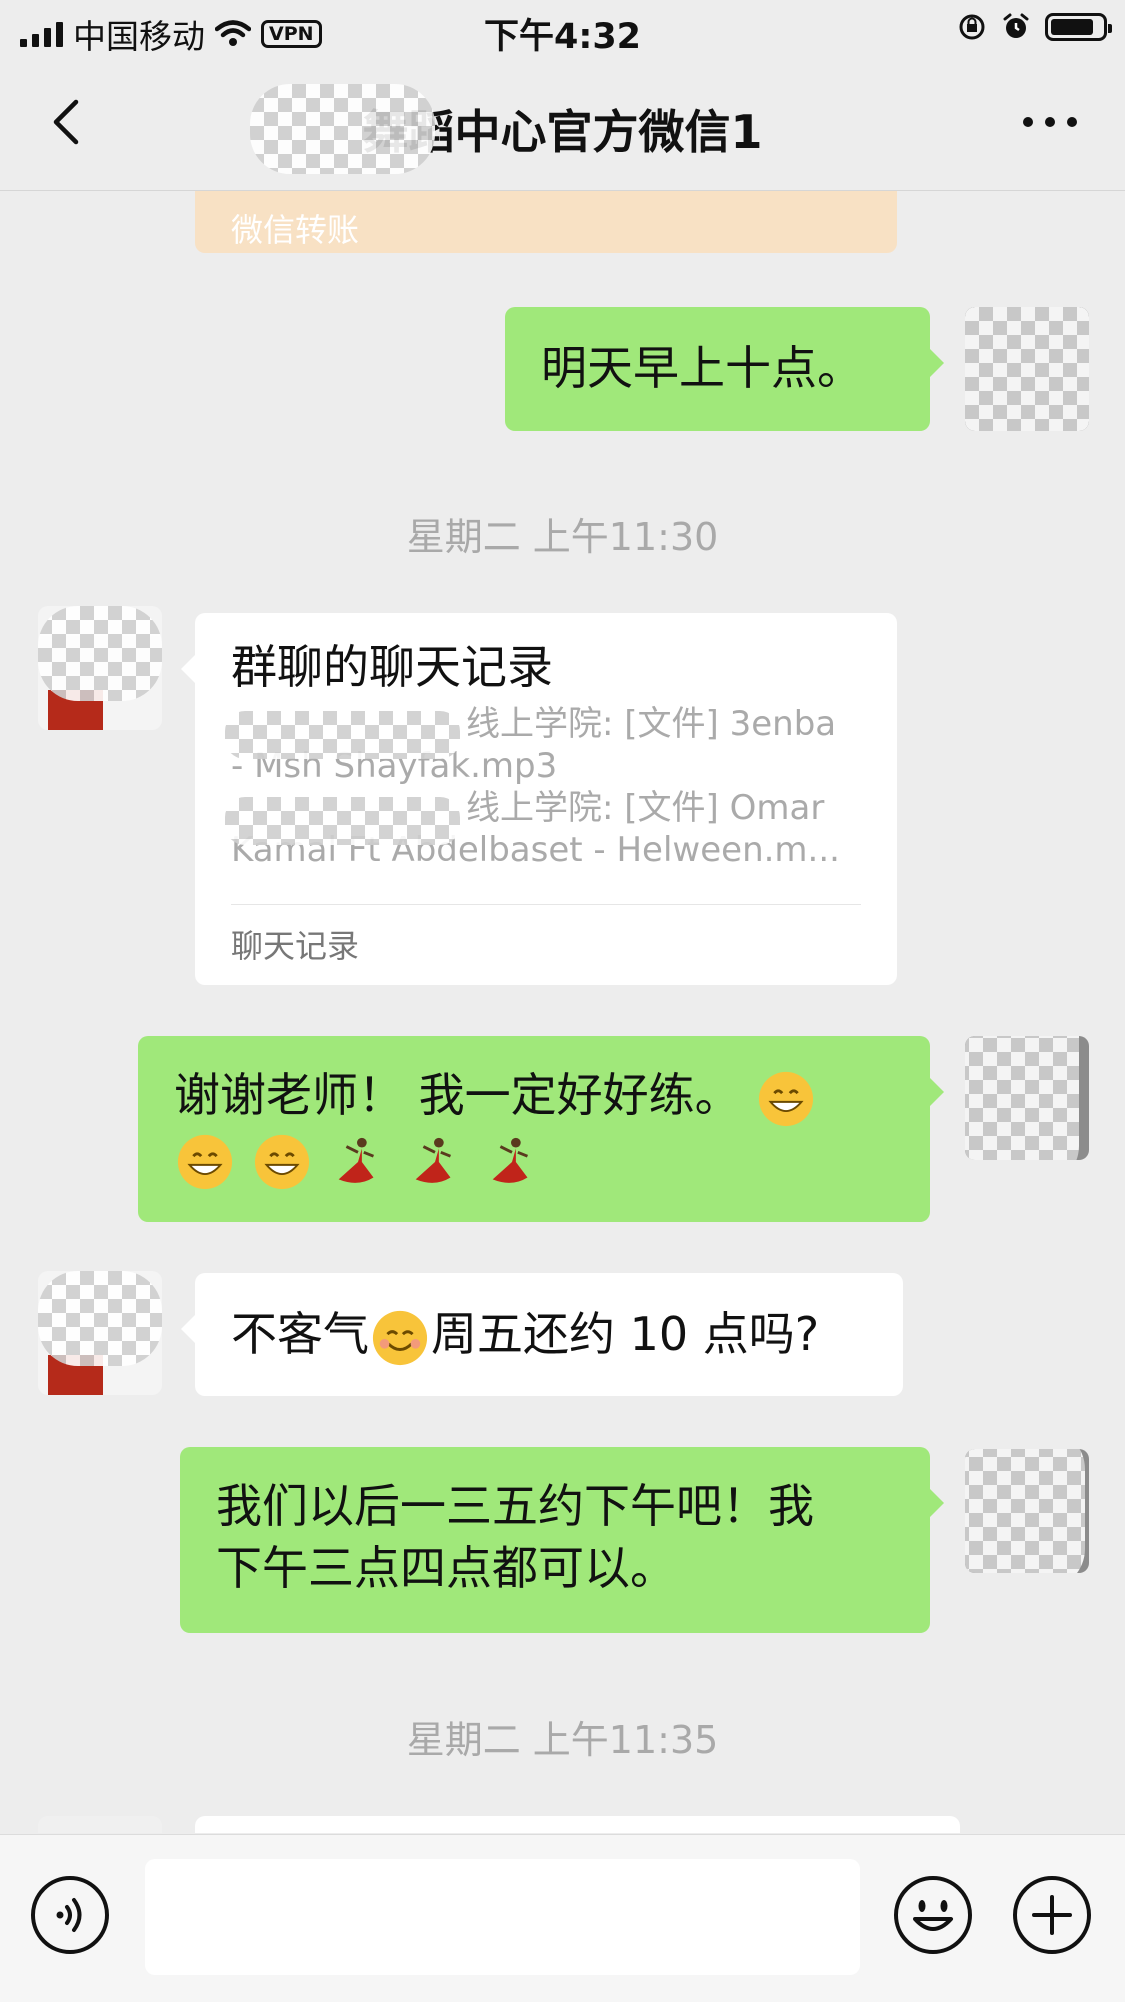  I want to click on chat-record-footer: 聊天记录, so click(546, 940).